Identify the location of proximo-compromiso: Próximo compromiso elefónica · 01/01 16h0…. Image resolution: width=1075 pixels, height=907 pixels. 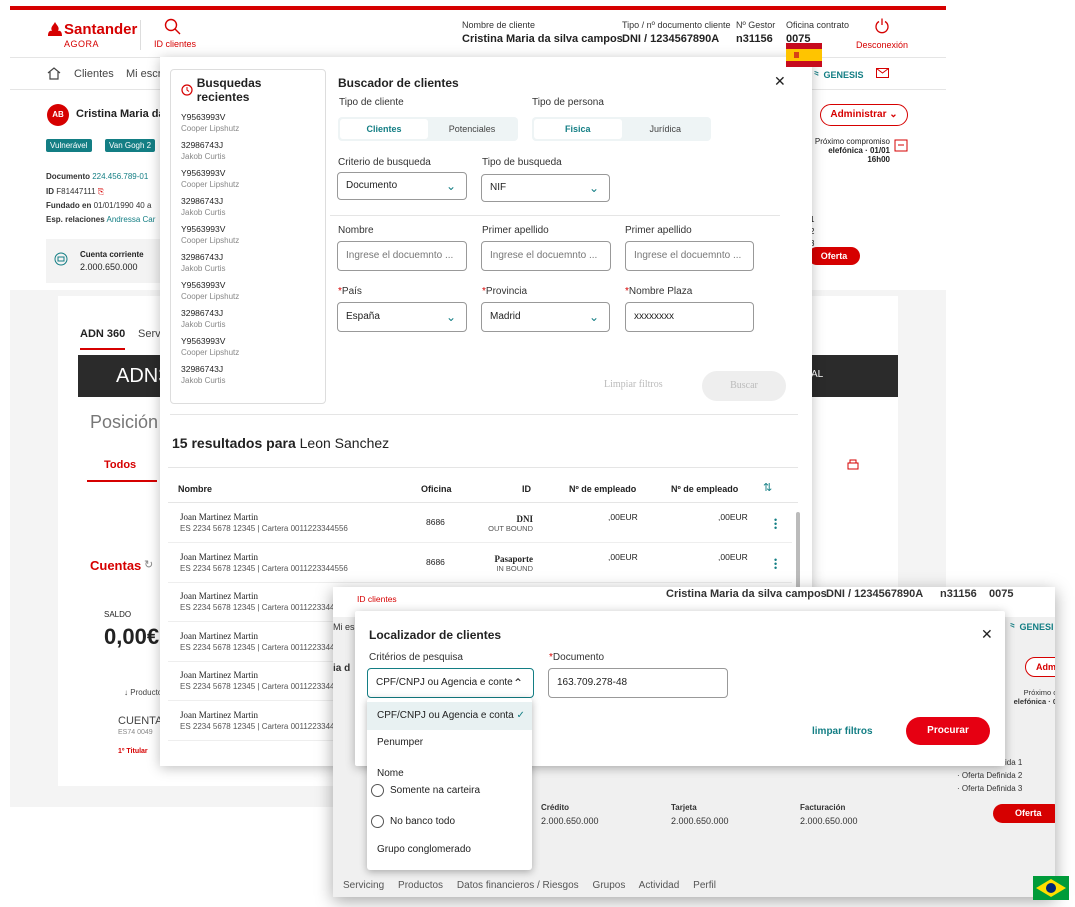
(852, 150).